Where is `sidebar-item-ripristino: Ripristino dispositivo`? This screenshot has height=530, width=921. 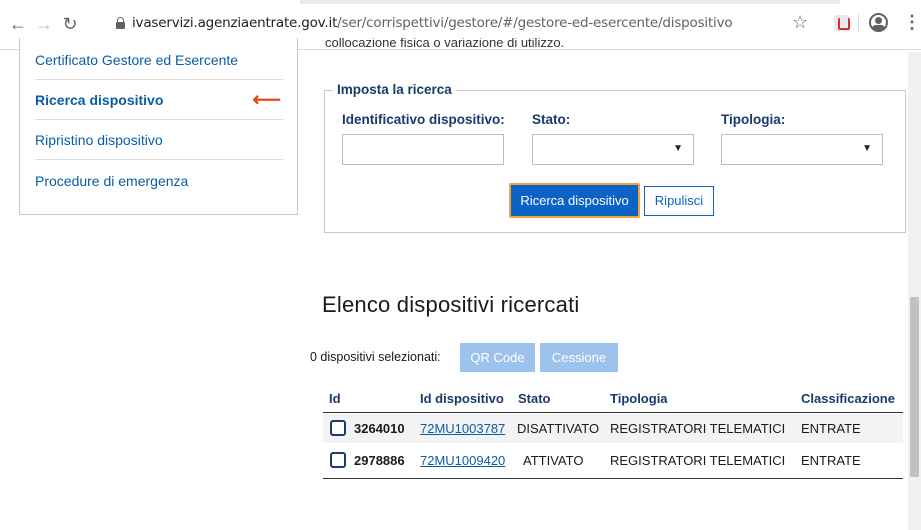
sidebar-item-ripristino: Ripristino dispositivo is located at coordinates (159, 140).